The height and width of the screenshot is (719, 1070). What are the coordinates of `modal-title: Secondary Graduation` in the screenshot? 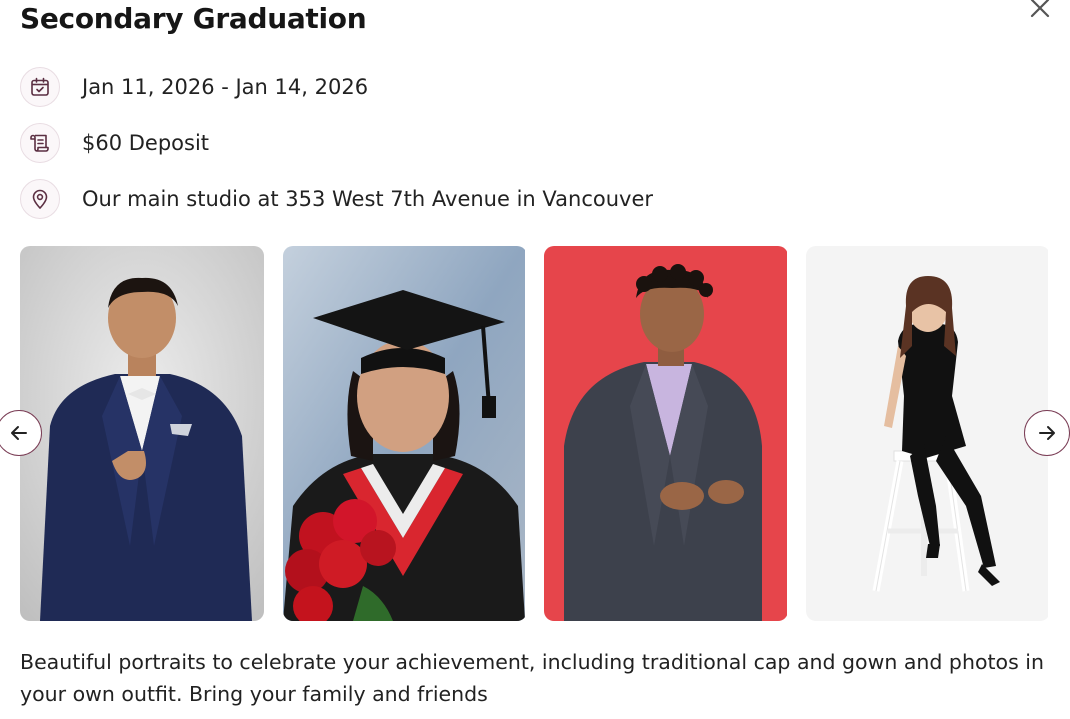 It's located at (193, 18).